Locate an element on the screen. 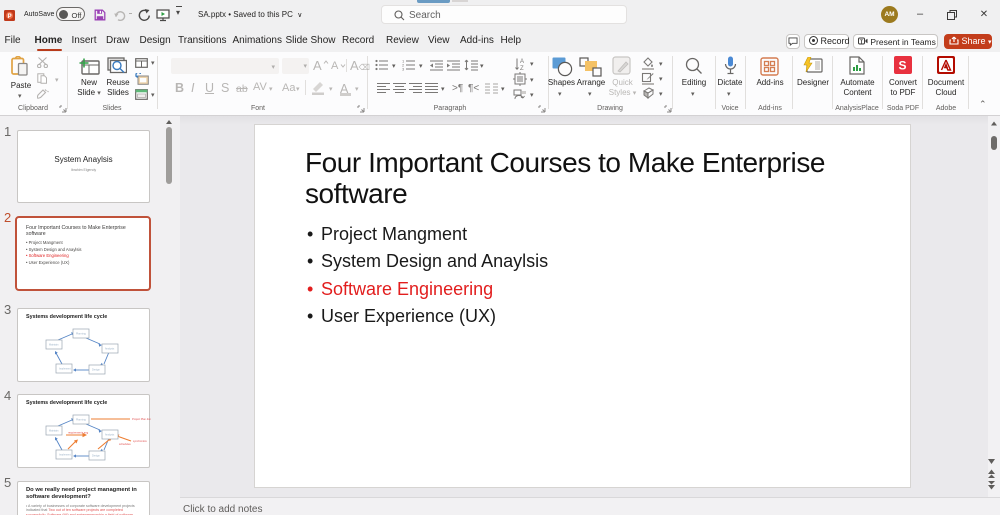 This screenshot has height=515, width=1000. svg-text: P is located at coordinates (9, 16).